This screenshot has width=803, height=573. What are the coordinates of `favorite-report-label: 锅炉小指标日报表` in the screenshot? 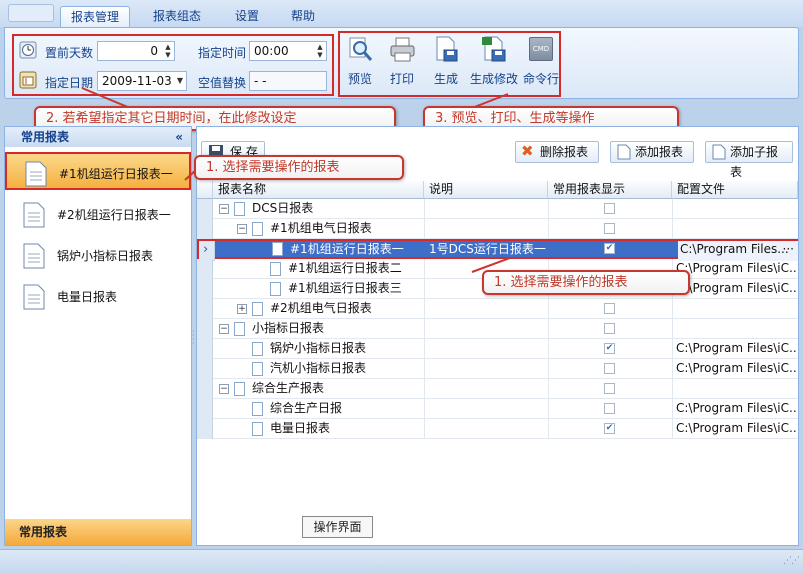 It's located at (105, 256).